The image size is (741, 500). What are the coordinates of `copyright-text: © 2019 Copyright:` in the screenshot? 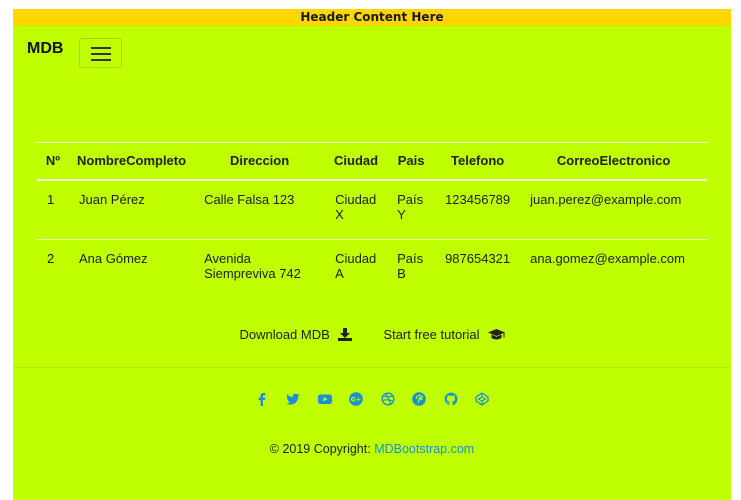 It's located at (322, 449).